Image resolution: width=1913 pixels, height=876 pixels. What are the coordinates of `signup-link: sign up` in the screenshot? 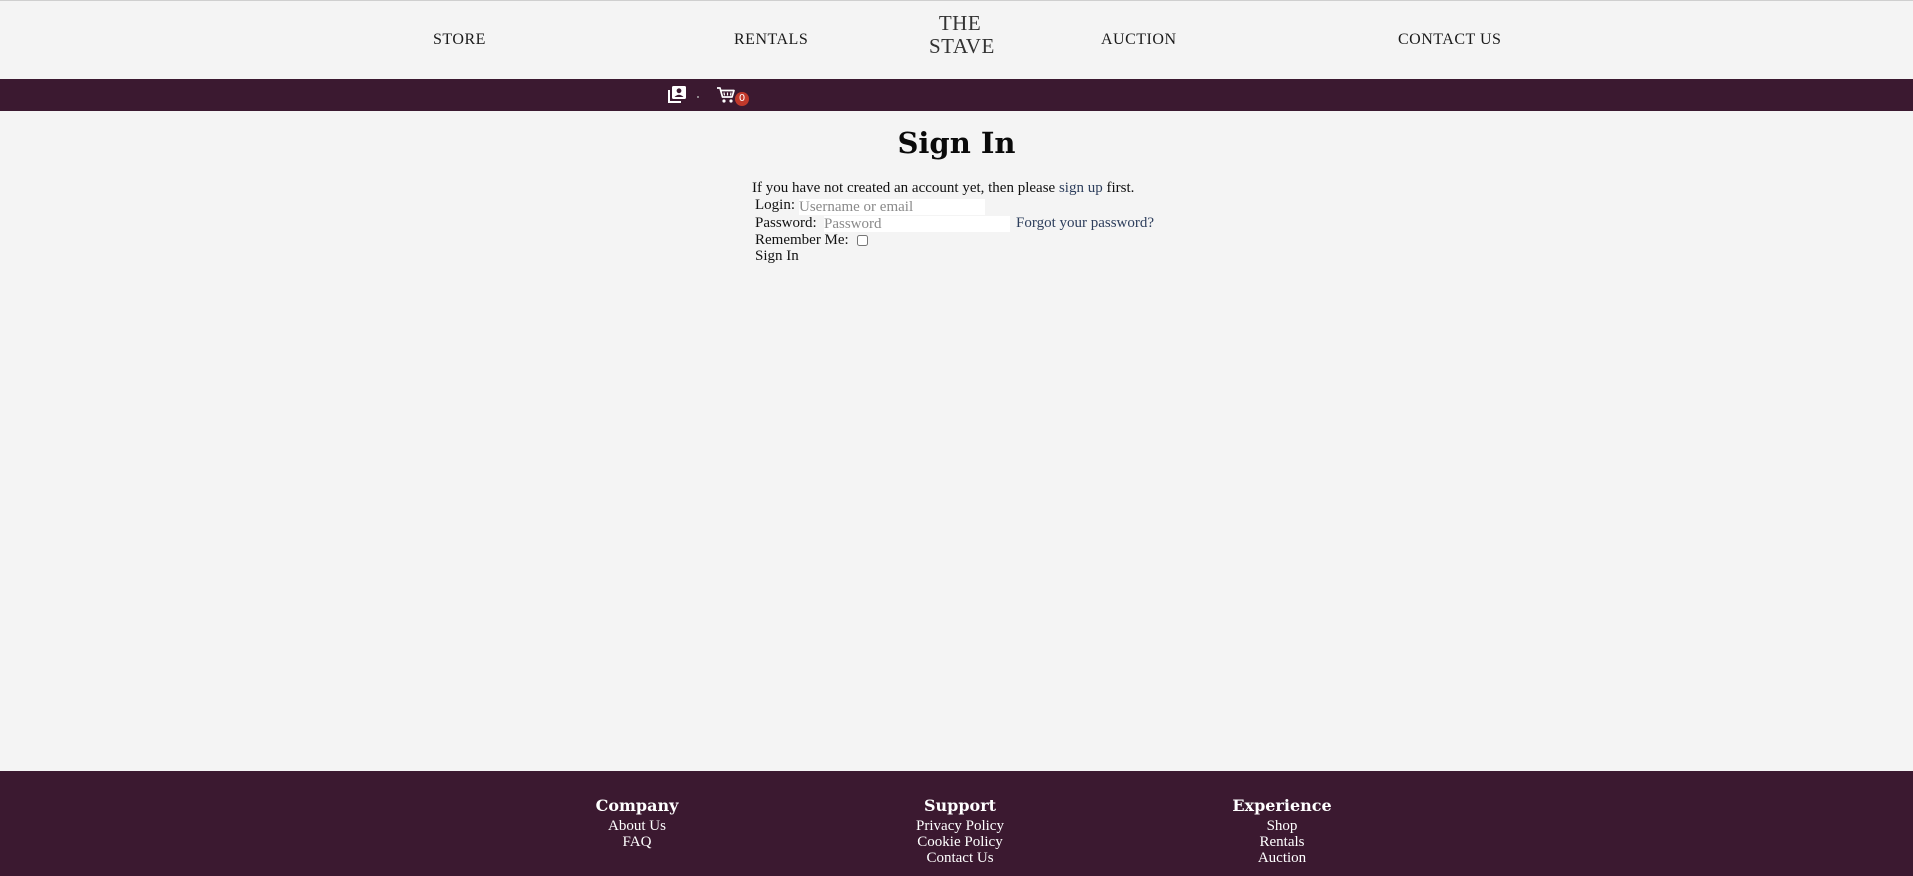 It's located at (1081, 188).